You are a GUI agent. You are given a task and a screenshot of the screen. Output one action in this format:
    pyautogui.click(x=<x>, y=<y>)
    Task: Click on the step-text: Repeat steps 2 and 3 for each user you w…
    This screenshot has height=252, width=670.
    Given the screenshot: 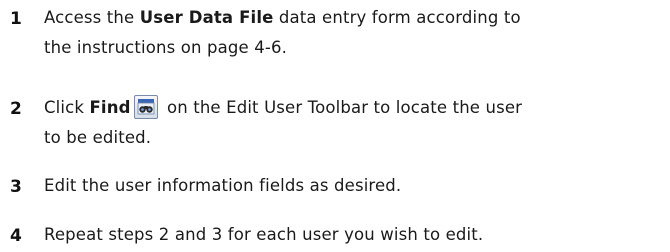 What is the action you would take?
    pyautogui.click(x=264, y=234)
    